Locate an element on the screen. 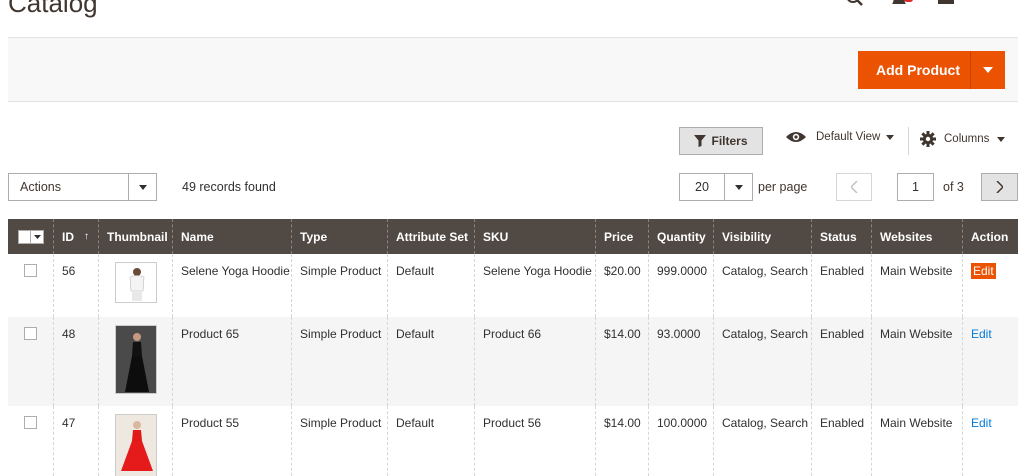 Image resolution: width=1024 pixels, height=476 pixels. column-header-label: Type is located at coordinates (314, 236).